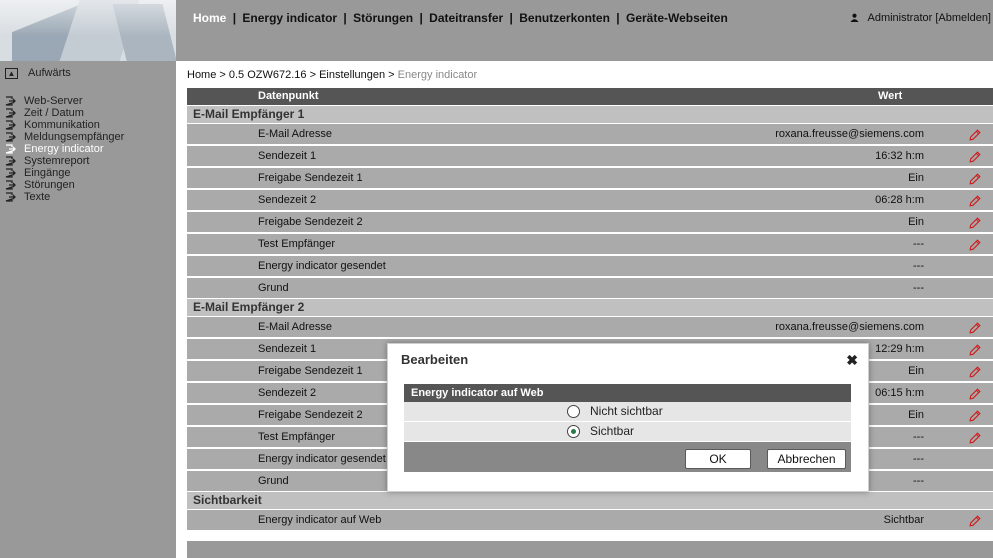 Image resolution: width=993 pixels, height=558 pixels. Describe the element at coordinates (11, 73) in the screenshot. I see `up-arrow-box-icon: ▲` at that location.